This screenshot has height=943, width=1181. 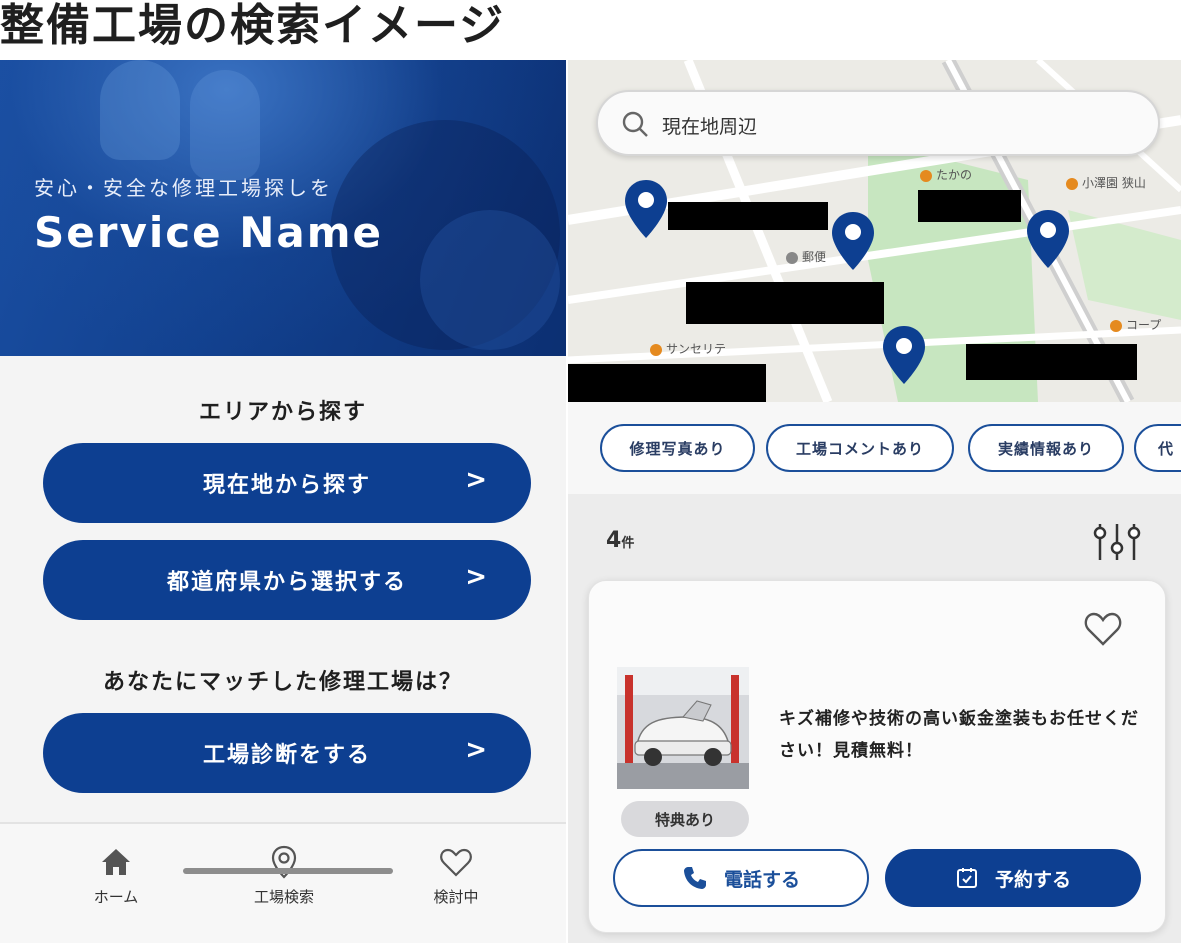 I want to click on select-prefecture-button: 都道府県から選択する >, so click(x=287, y=580).